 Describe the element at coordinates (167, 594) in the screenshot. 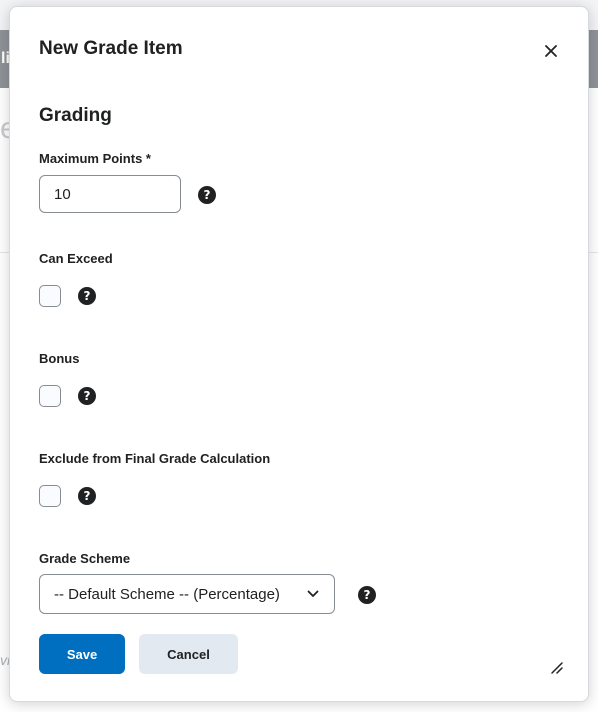

I see `grade-scheme-value: -- Default Scheme -- (Percentage)` at that location.